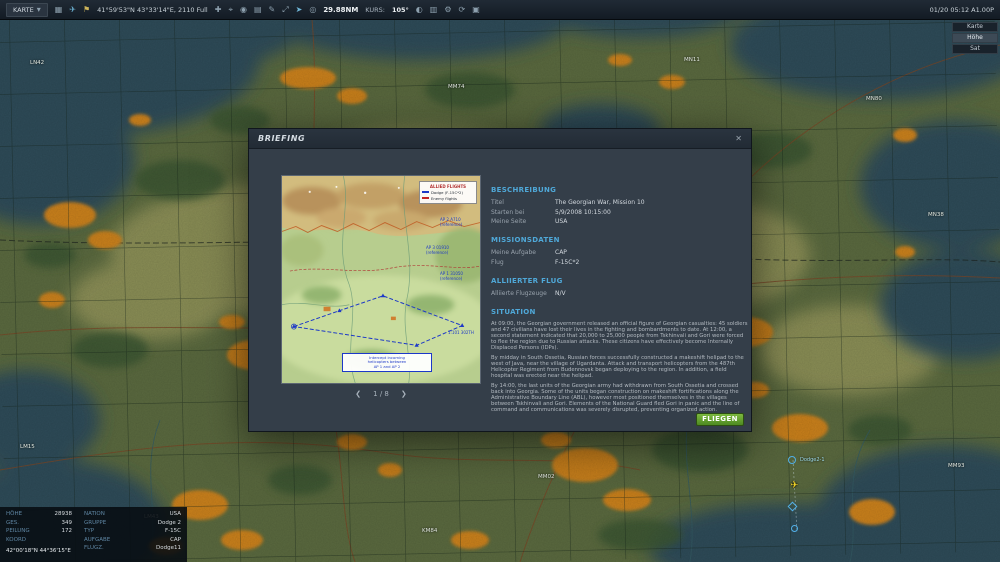 The image size is (1000, 562). I want to click on layer-button-hoehe: Höhe, so click(975, 38).